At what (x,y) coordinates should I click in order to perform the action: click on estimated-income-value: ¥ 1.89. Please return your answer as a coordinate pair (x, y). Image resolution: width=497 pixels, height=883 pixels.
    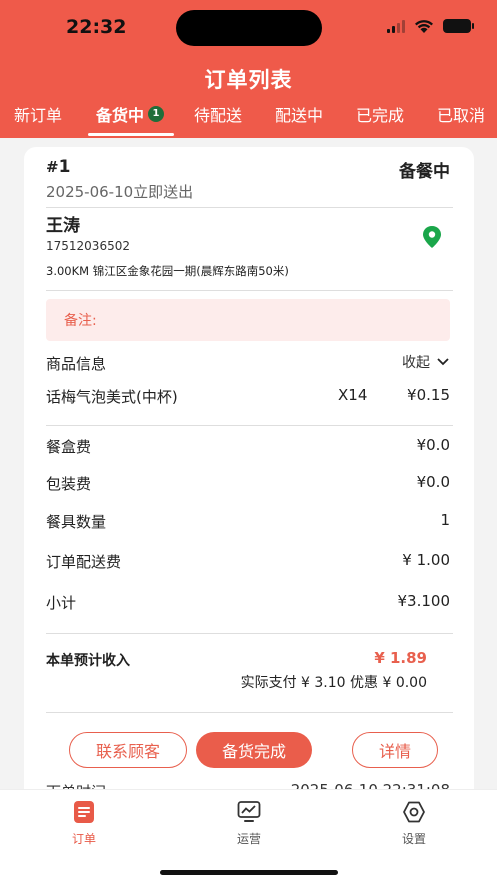
    Looking at the image, I should click on (400, 658).